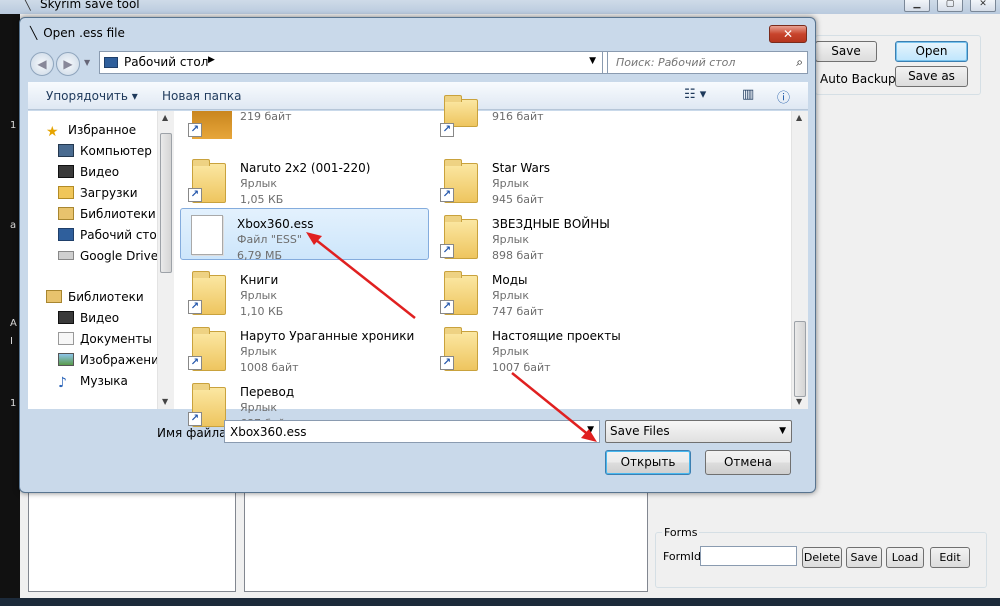 The image size is (1000, 606). Describe the element at coordinates (950, 6) in the screenshot. I see `maximize-button: ▢` at that location.